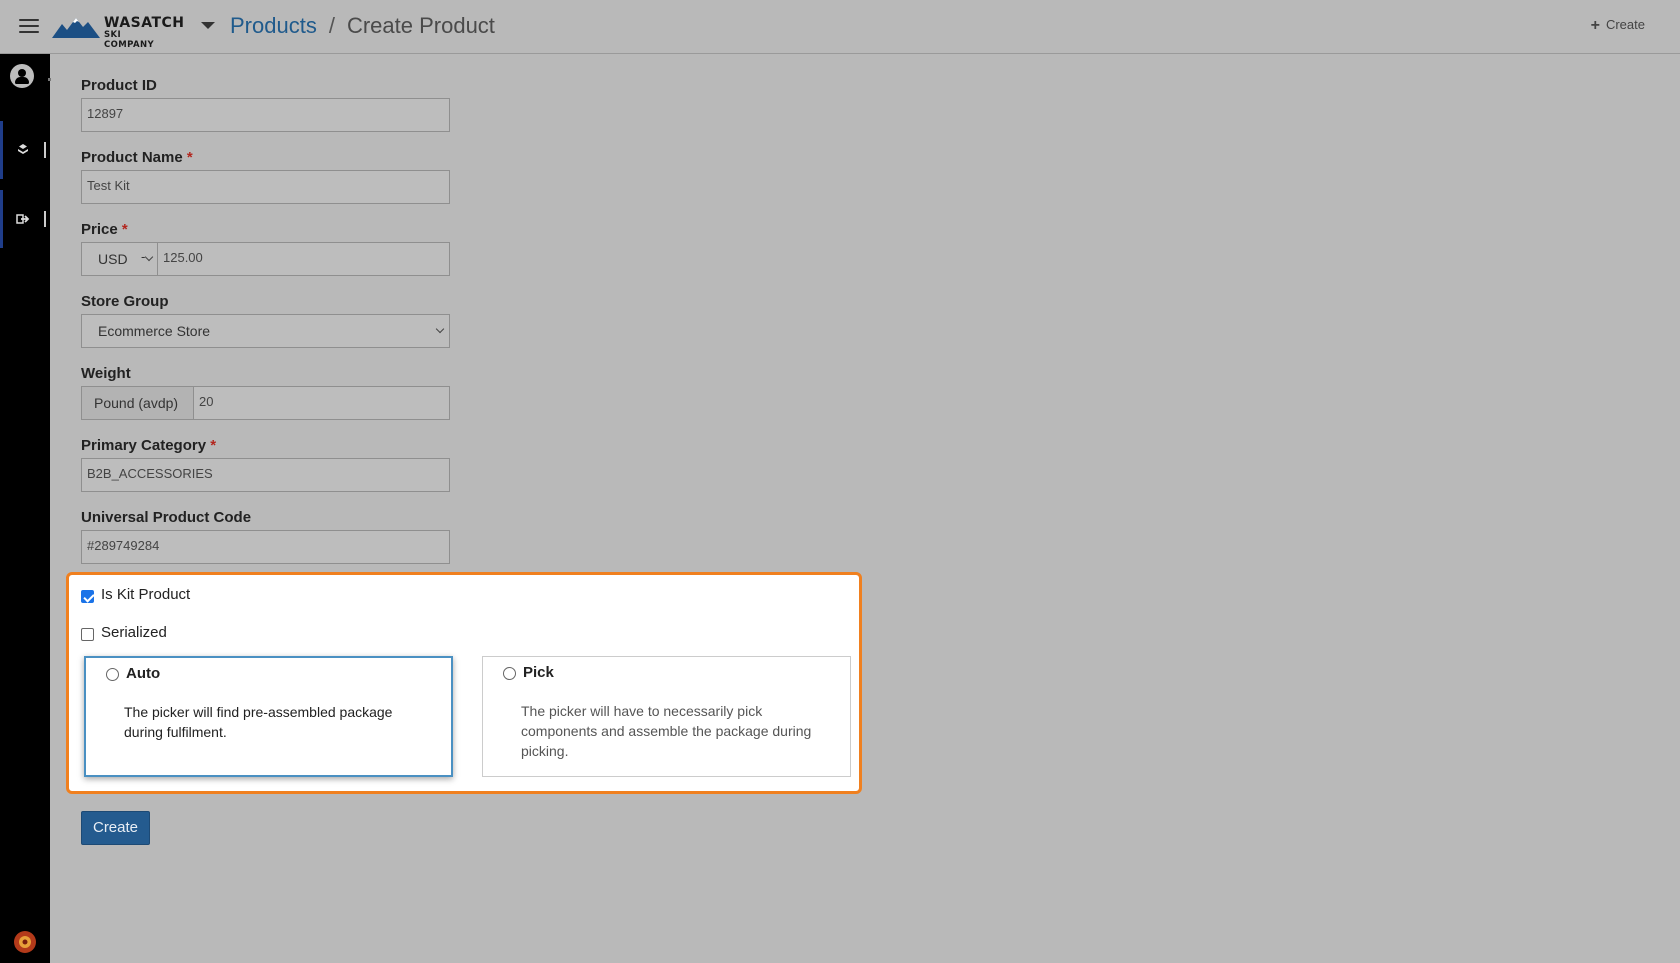  I want to click on price-field: 125.00, so click(303, 259).